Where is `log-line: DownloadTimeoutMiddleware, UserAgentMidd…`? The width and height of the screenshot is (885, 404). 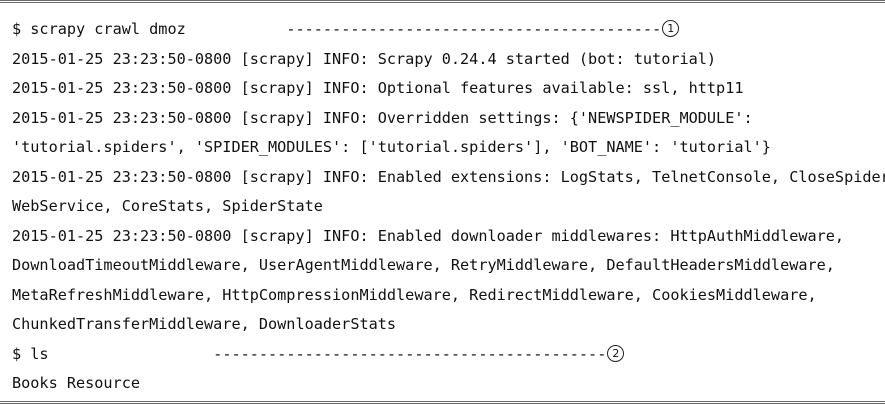 log-line: DownloadTimeoutMiddleware, UserAgentMidd… is located at coordinates (423, 265).